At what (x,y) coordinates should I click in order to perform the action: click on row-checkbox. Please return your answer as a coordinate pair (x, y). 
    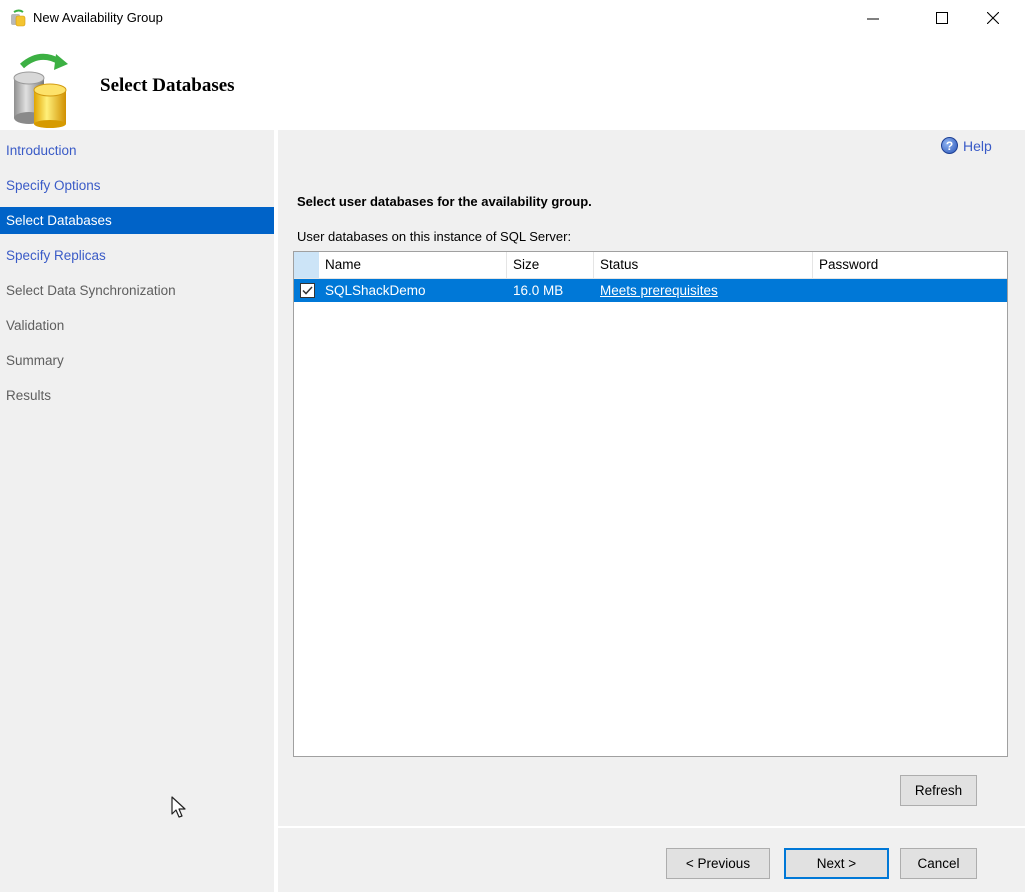
    Looking at the image, I should click on (307, 290).